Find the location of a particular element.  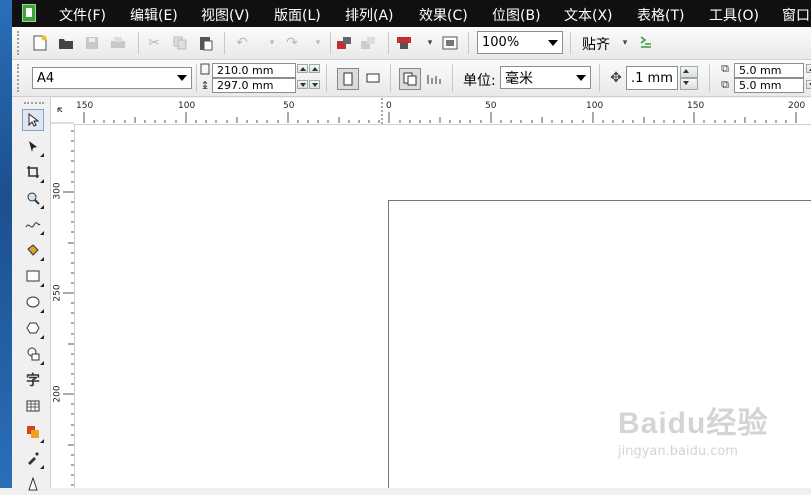

publish-dropdown-icon: ▾ is located at coordinates (430, 43).